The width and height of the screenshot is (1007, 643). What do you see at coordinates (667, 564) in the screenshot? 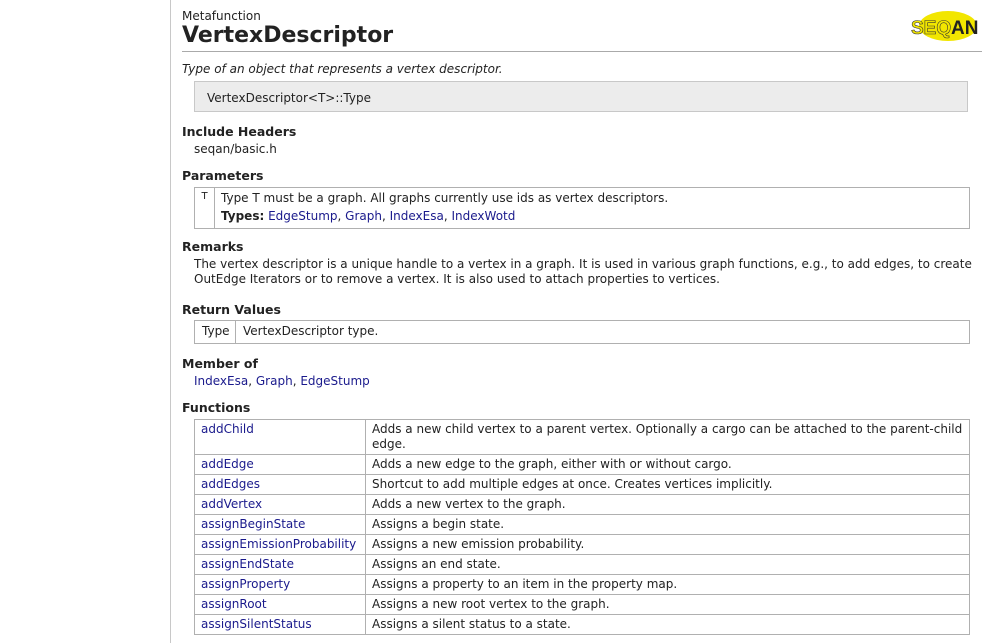
I see `function-description: Assigns an end state.` at bounding box center [667, 564].